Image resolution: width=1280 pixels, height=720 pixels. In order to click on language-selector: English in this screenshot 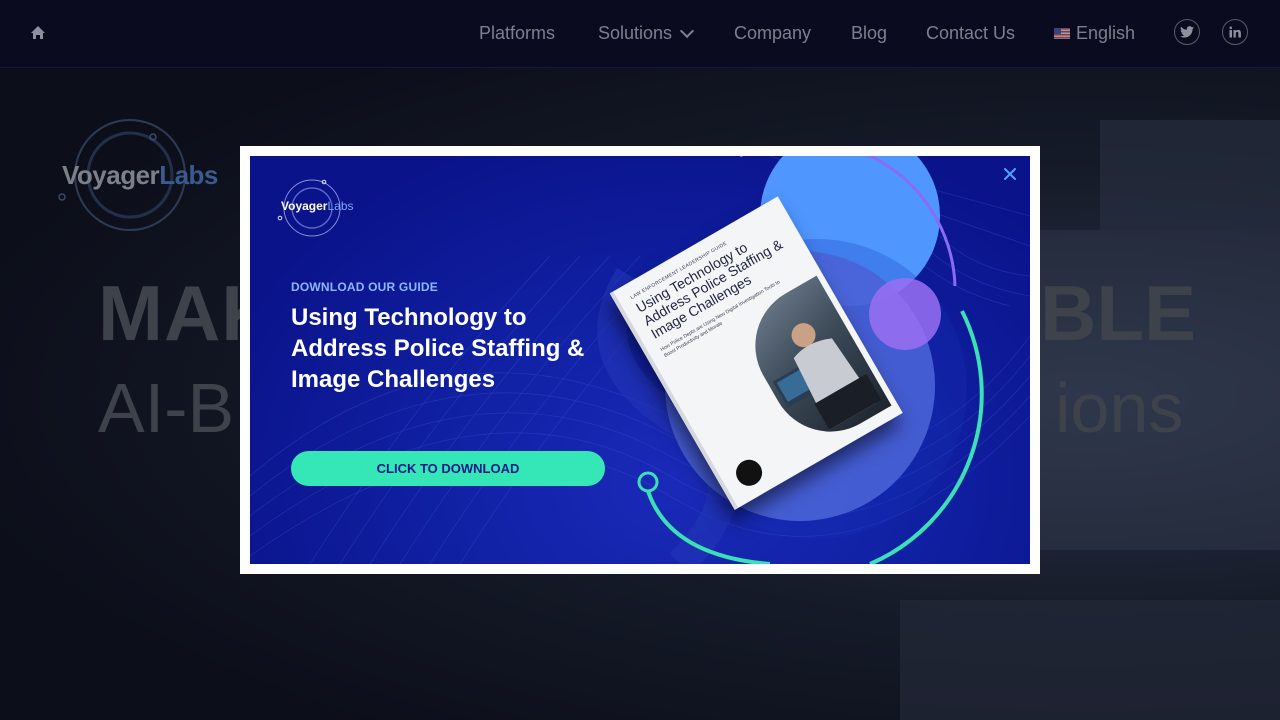, I will do `click(1094, 33)`.